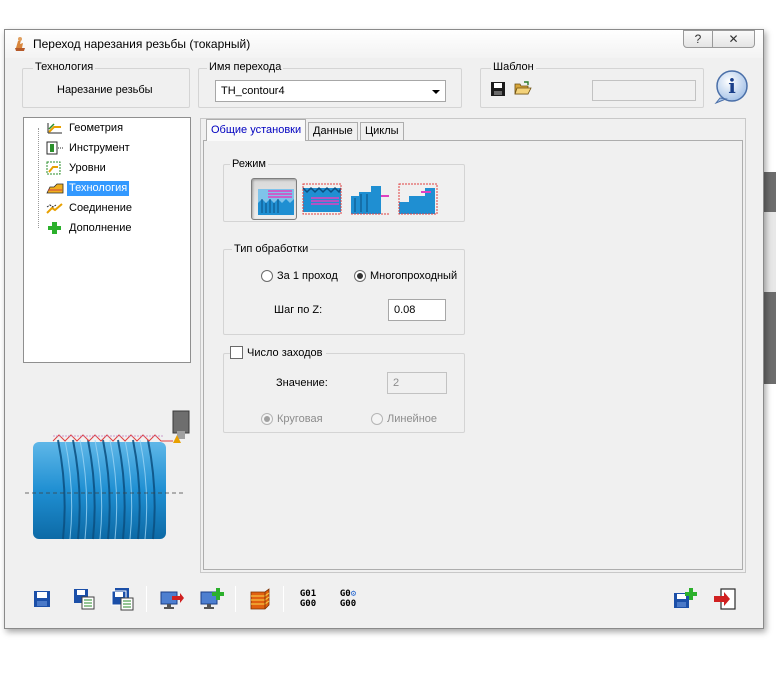 Image resolution: width=776 pixels, height=675 pixels. I want to click on tab-general-settings: Общие установки, so click(256, 130).